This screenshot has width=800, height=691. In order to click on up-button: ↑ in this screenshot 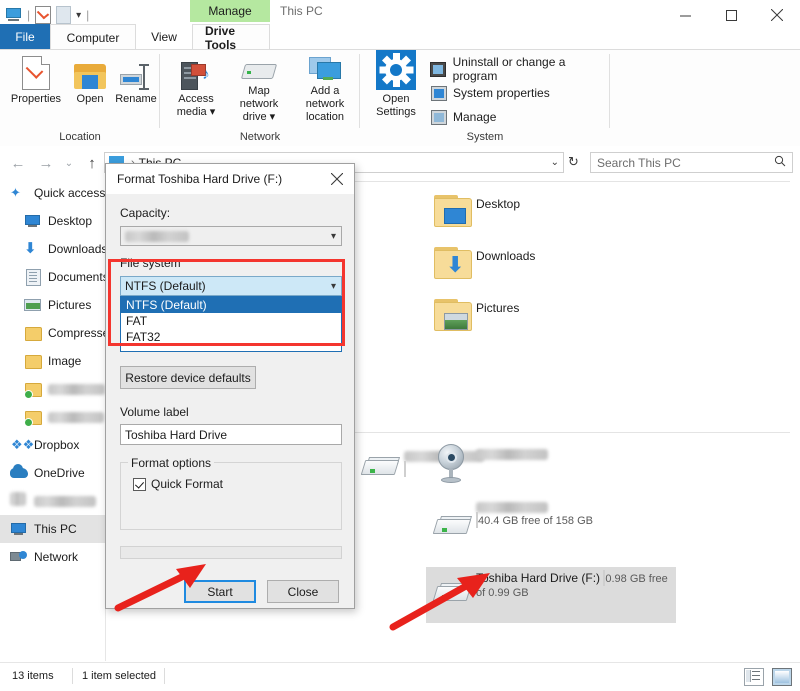, I will do `click(92, 163)`.